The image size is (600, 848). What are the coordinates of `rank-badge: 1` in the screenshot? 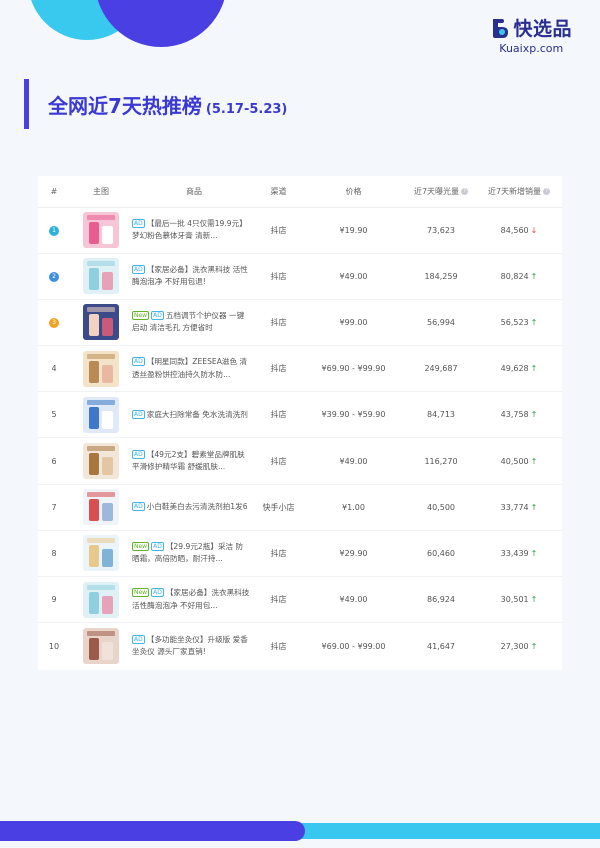 It's located at (54, 230).